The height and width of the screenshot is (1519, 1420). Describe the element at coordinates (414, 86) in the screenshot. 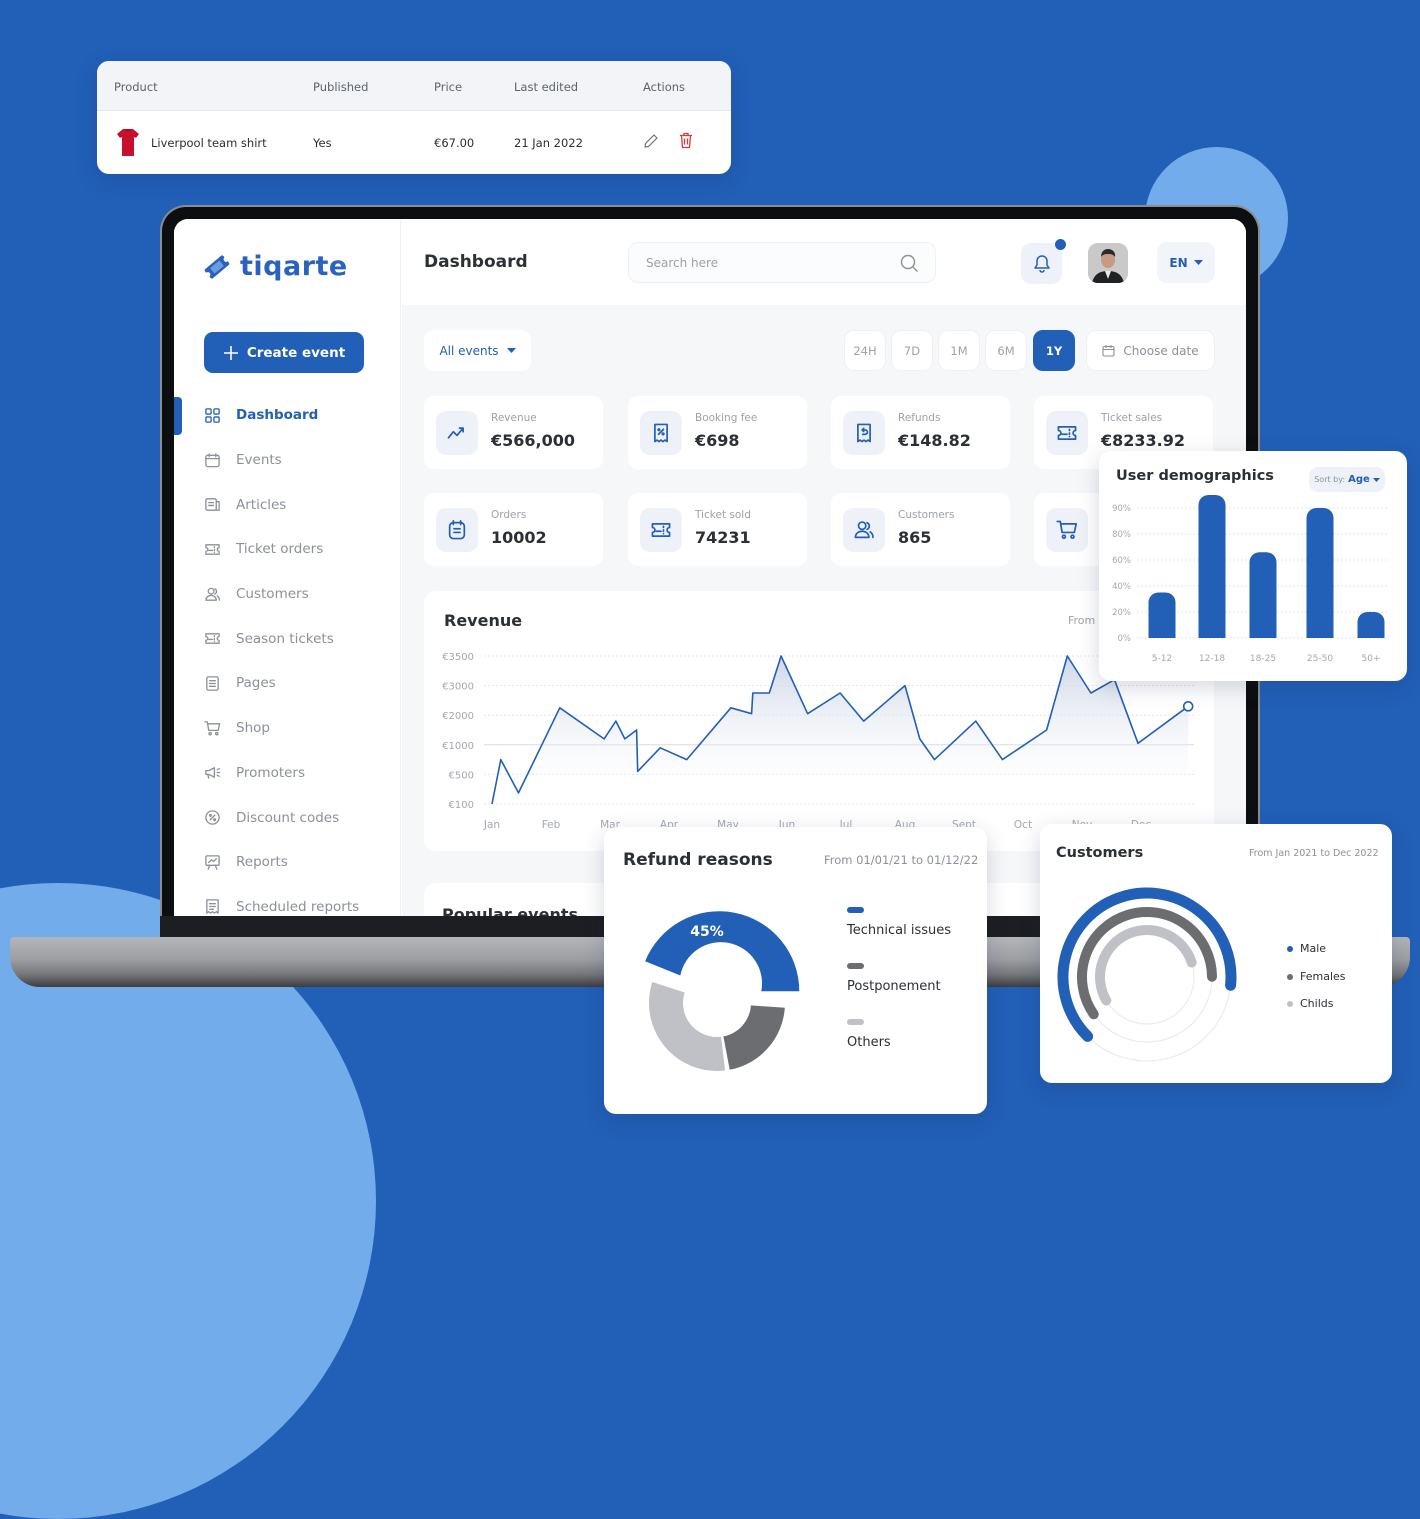

I see `product-table-header: Product Published Price Last edited Actions` at that location.